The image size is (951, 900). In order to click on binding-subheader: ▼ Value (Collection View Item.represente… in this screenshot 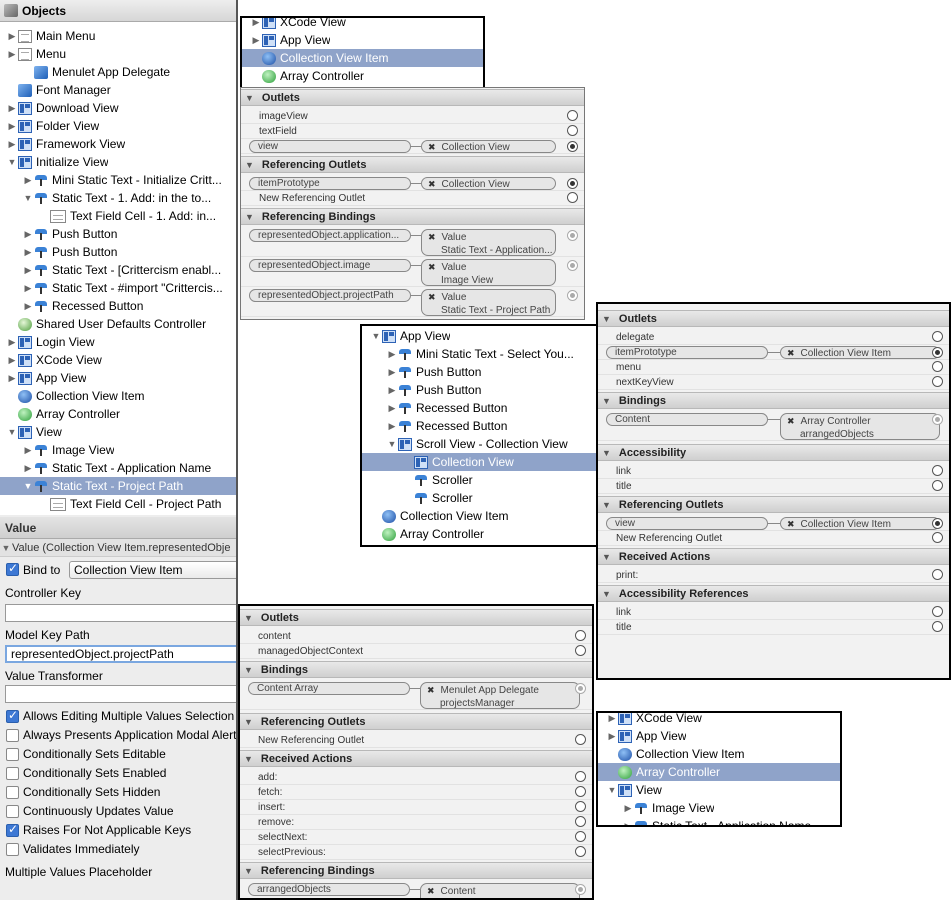, I will do `click(118, 548)`.